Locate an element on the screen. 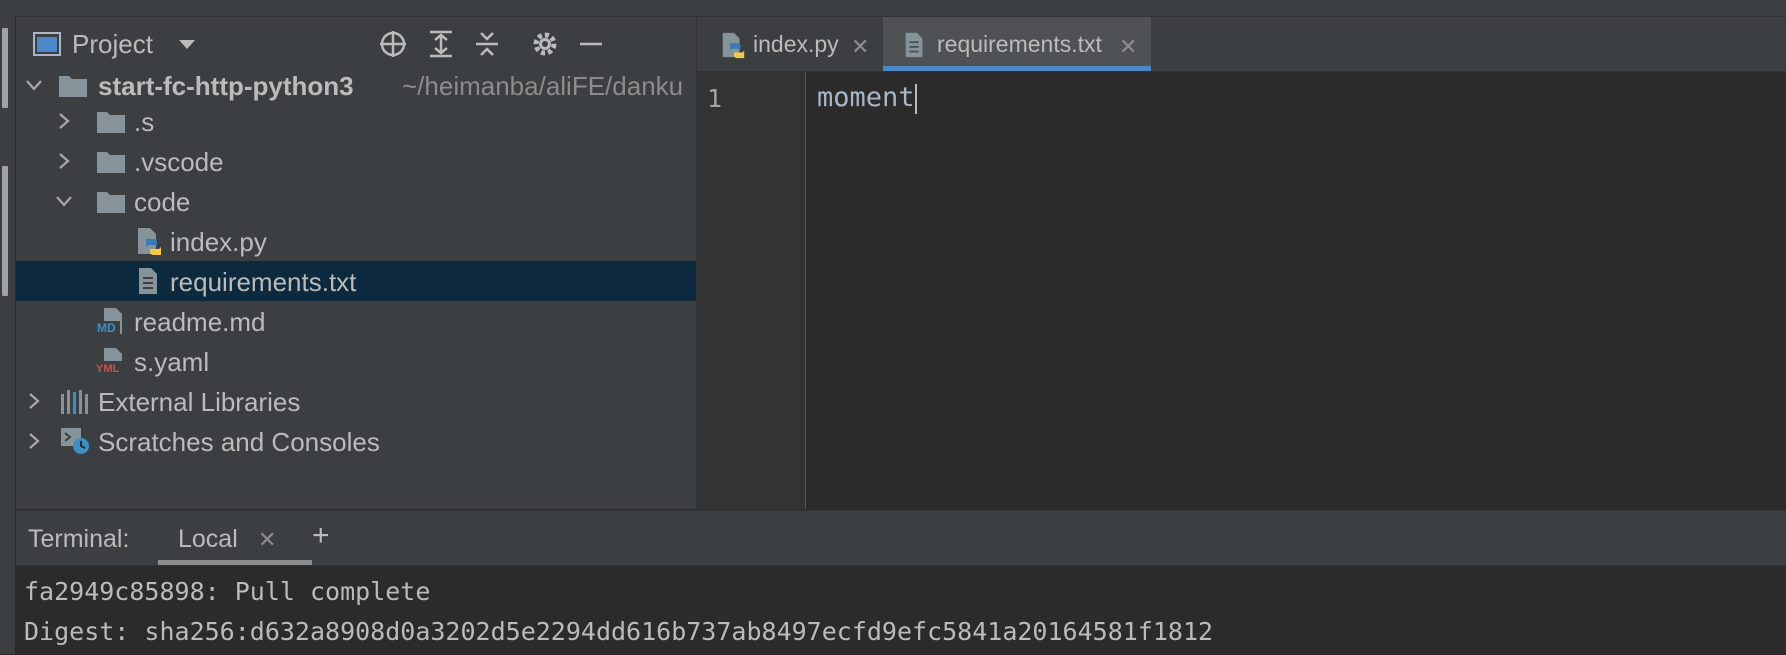 Image resolution: width=1786 pixels, height=655 pixels. terminal-header: Terminal: Local ✕ + is located at coordinates (901, 538).